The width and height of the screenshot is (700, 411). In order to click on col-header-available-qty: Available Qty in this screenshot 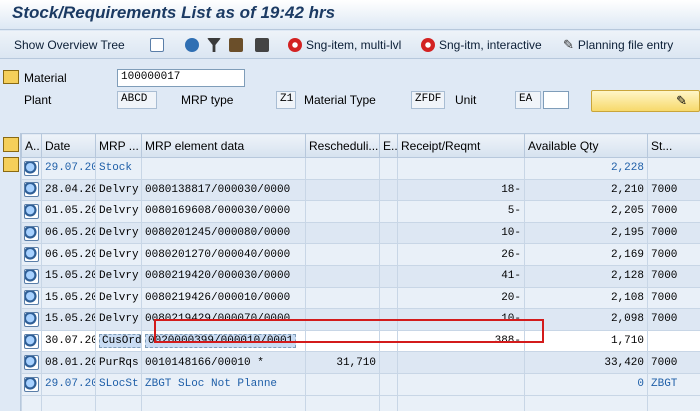, I will do `click(586, 145)`.